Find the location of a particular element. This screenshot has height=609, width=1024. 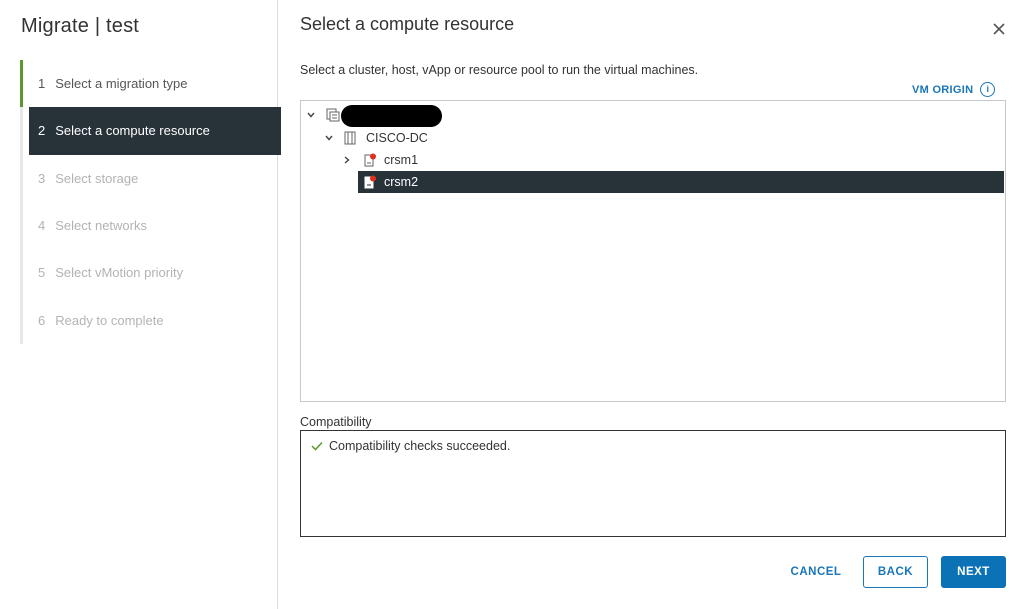

datacenter-label: CISCO-DC is located at coordinates (397, 138).